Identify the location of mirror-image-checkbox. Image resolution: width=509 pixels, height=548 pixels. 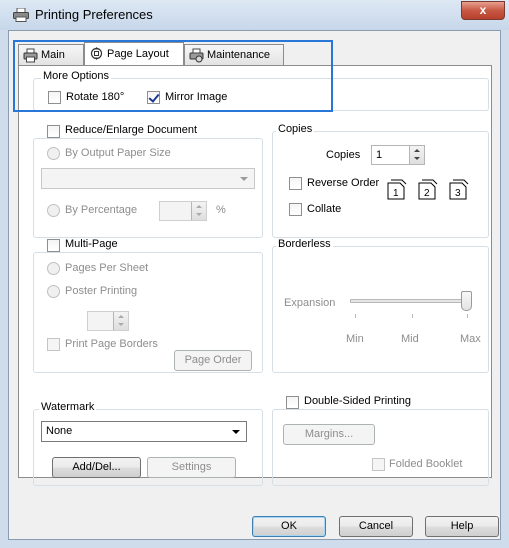
(153, 97).